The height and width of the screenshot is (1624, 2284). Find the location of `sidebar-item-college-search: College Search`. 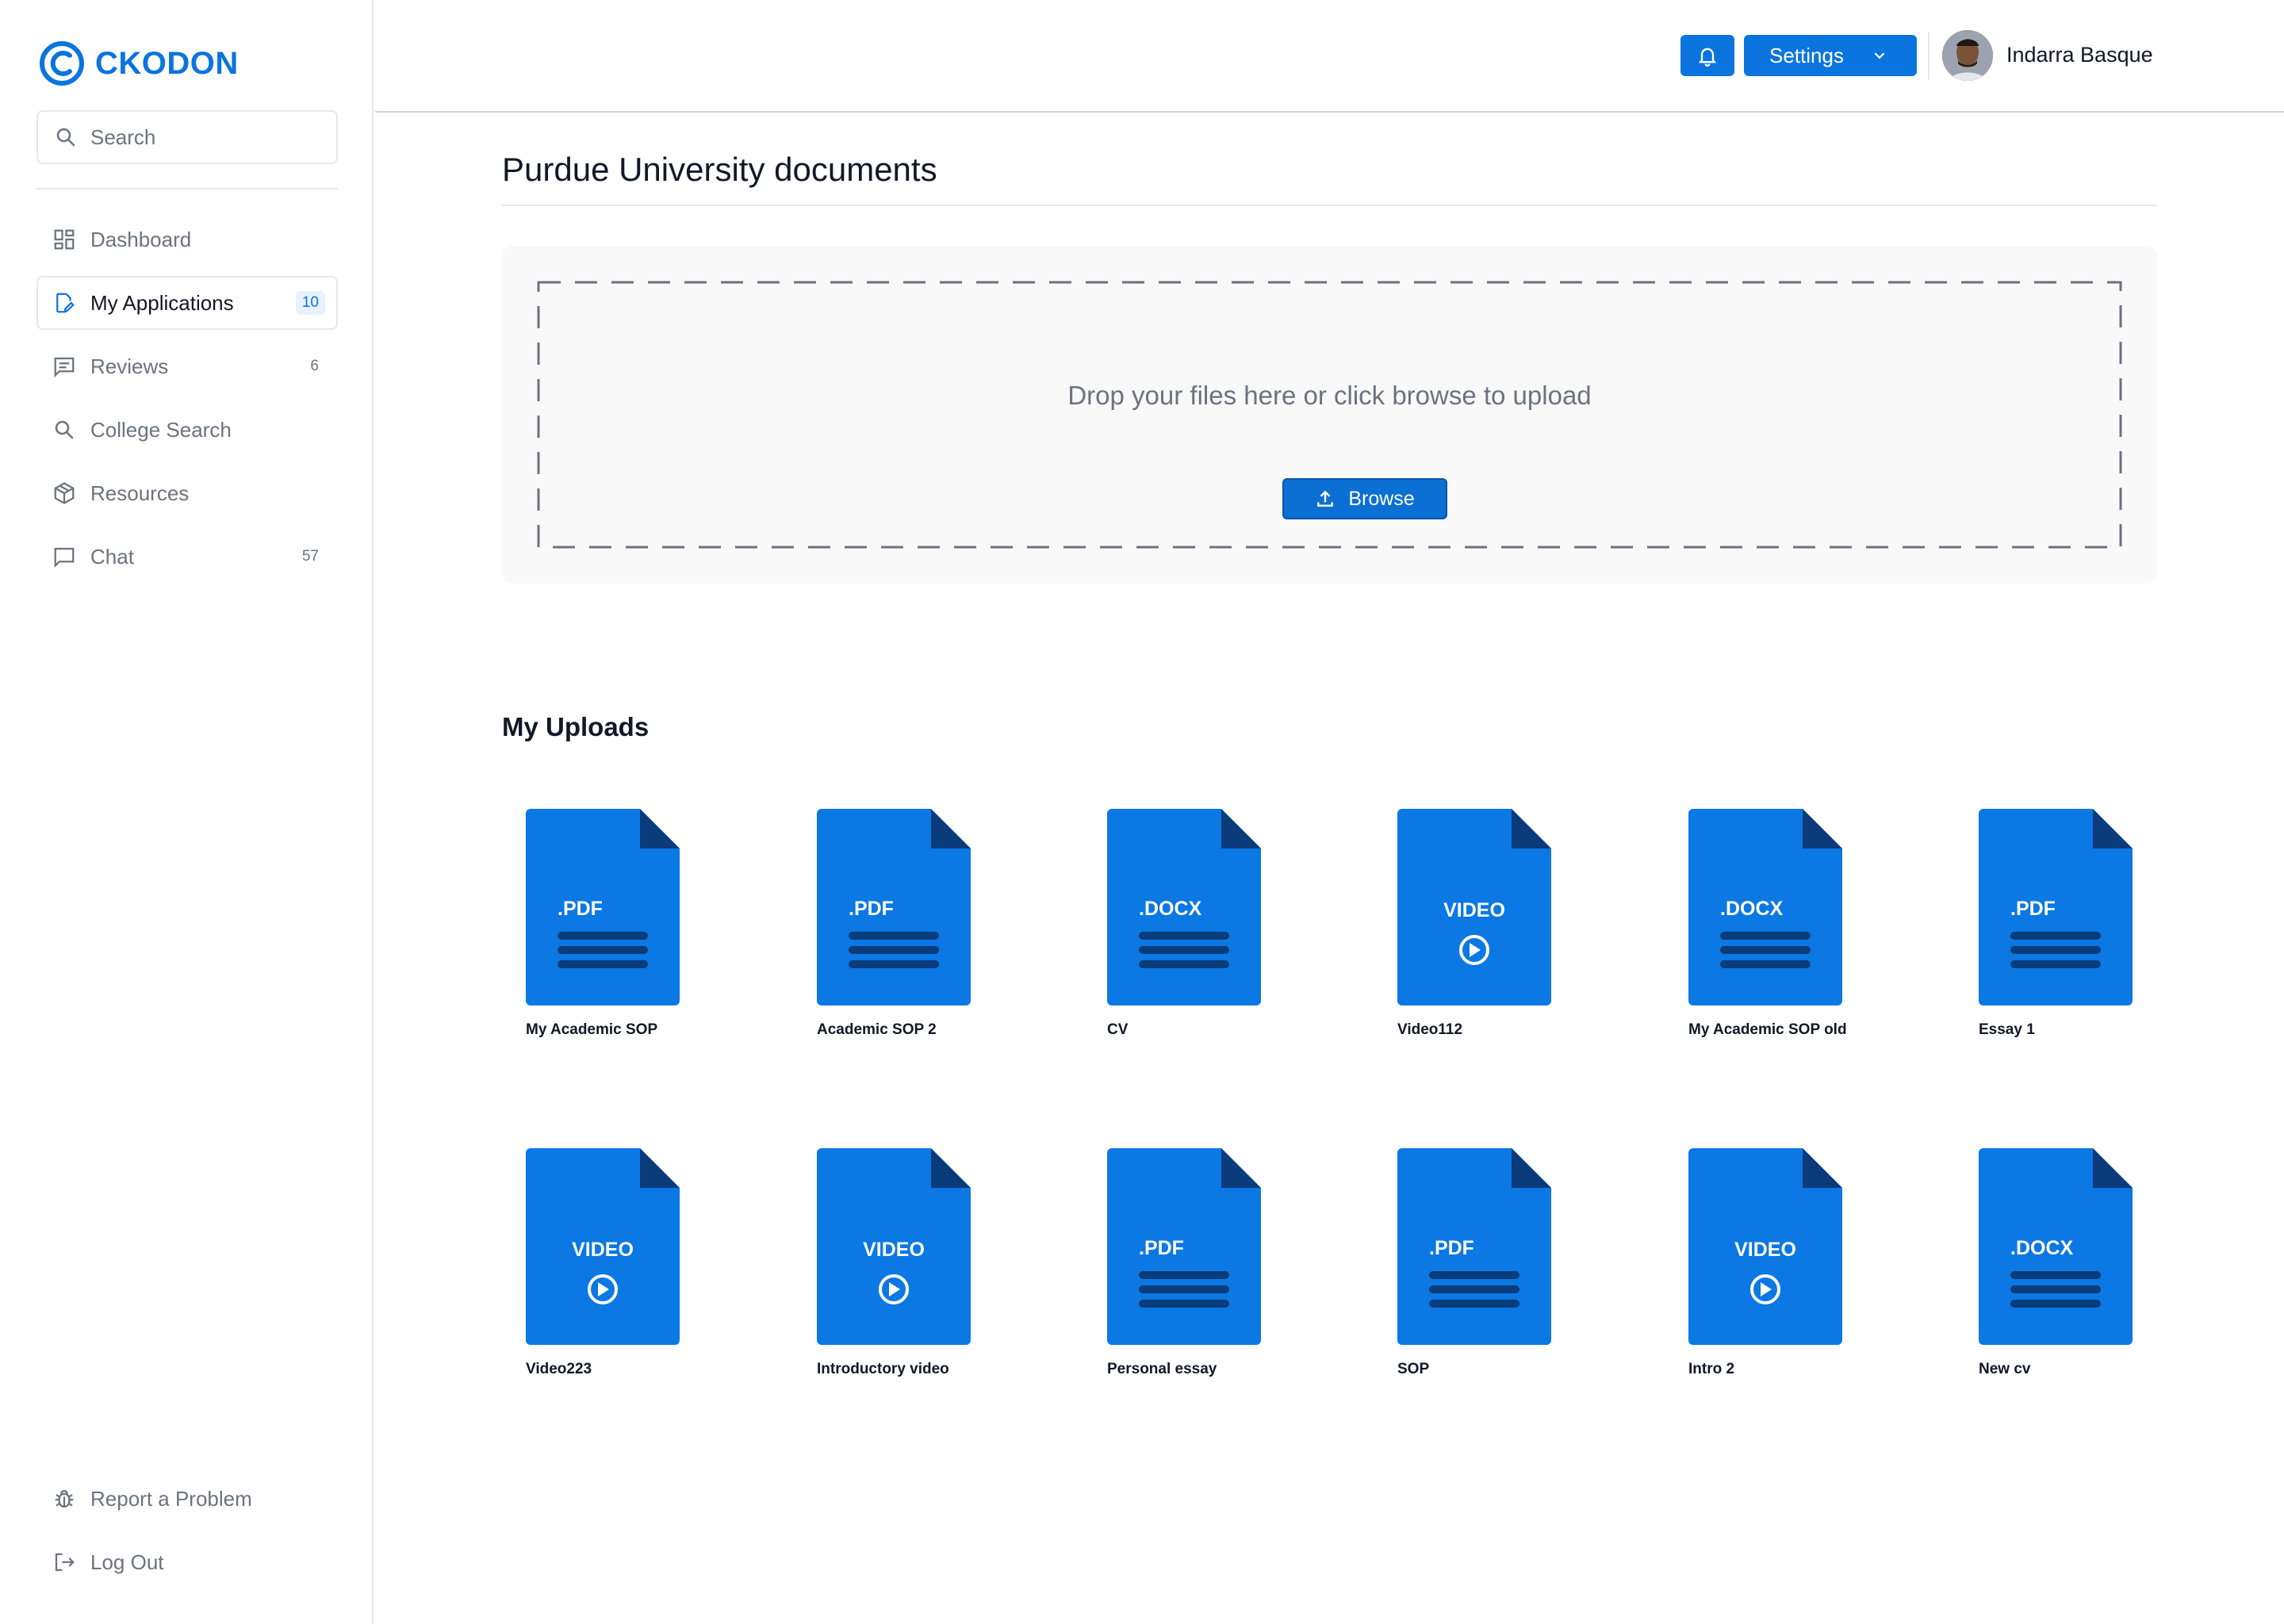

sidebar-item-college-search: College Search is located at coordinates (187, 430).